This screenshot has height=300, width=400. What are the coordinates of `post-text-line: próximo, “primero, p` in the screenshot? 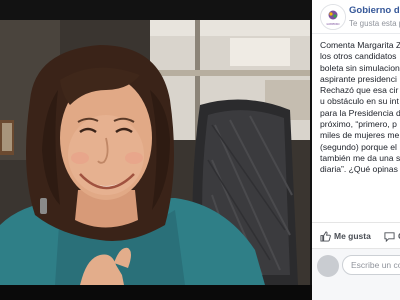 It's located at (358, 124).